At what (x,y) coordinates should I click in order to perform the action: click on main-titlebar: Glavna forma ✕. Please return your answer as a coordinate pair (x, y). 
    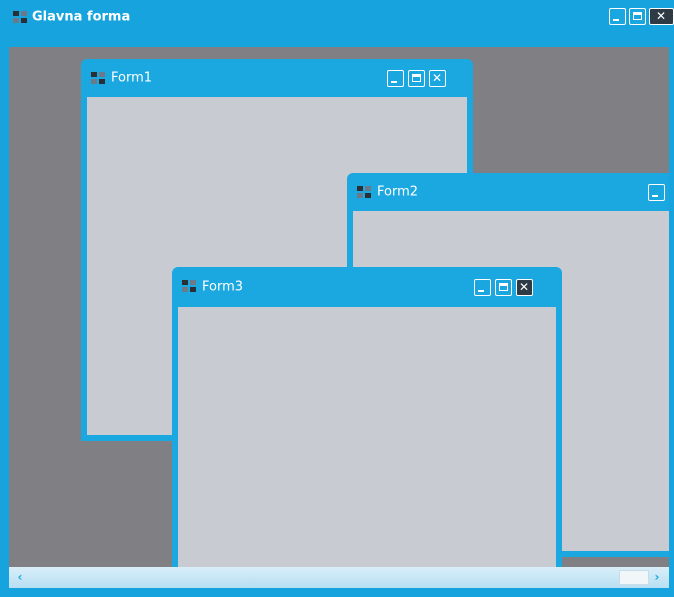
    Looking at the image, I should click on (337, 16).